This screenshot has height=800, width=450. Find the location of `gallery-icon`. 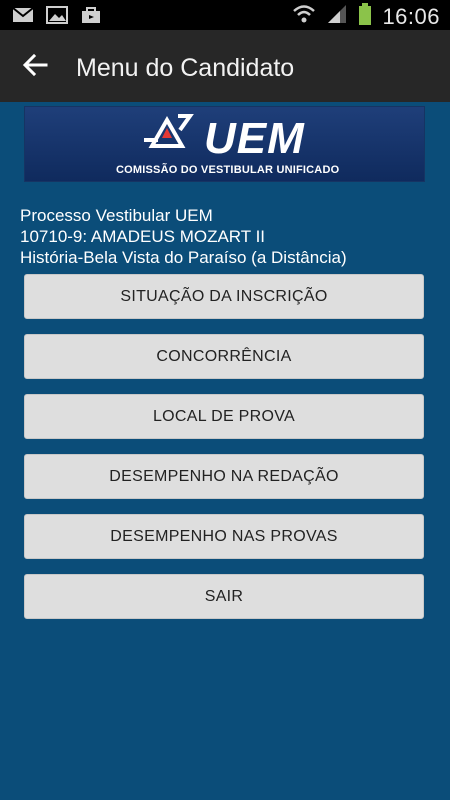

gallery-icon is located at coordinates (57, 15).